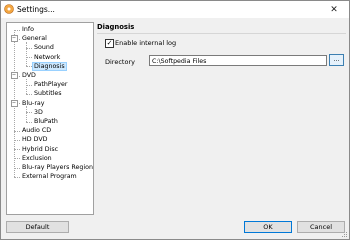  I want to click on enable-log-checkbox: ✓, so click(109, 43).